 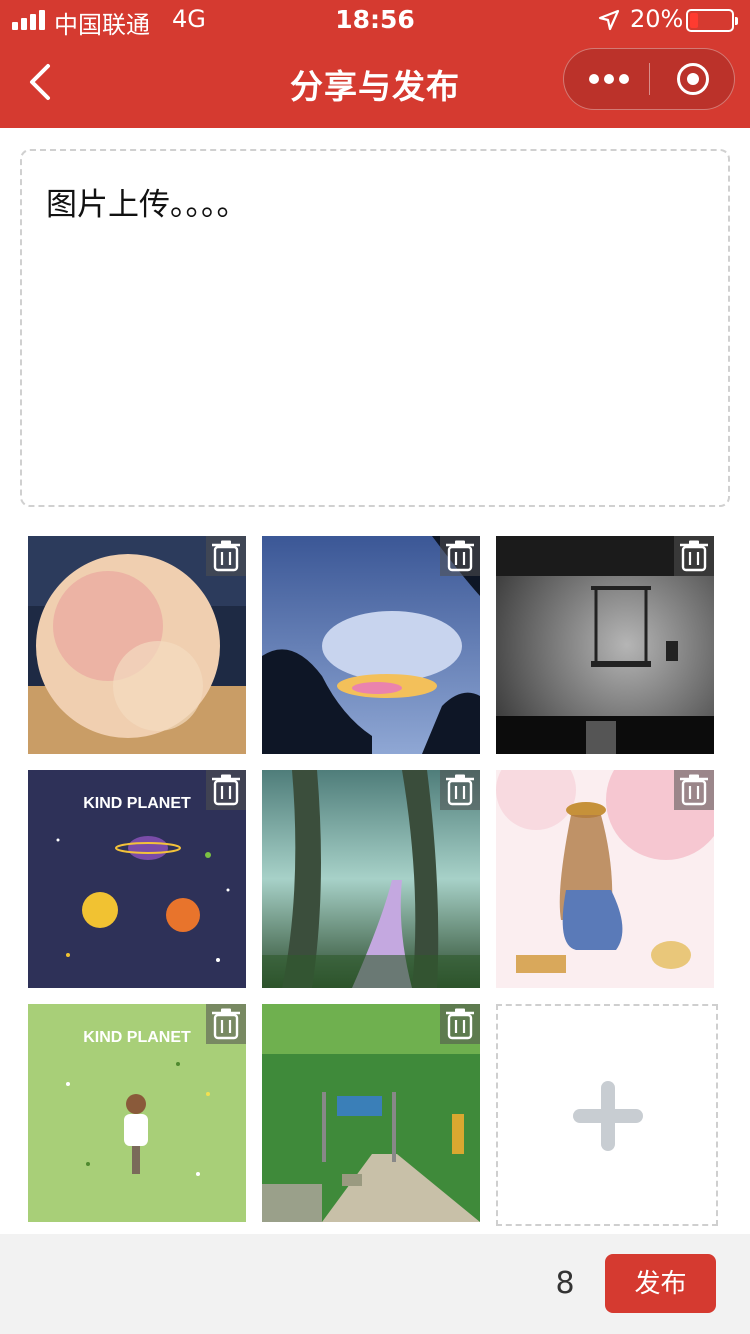 I want to click on image-thumbnail-peach, so click(x=137, y=645).